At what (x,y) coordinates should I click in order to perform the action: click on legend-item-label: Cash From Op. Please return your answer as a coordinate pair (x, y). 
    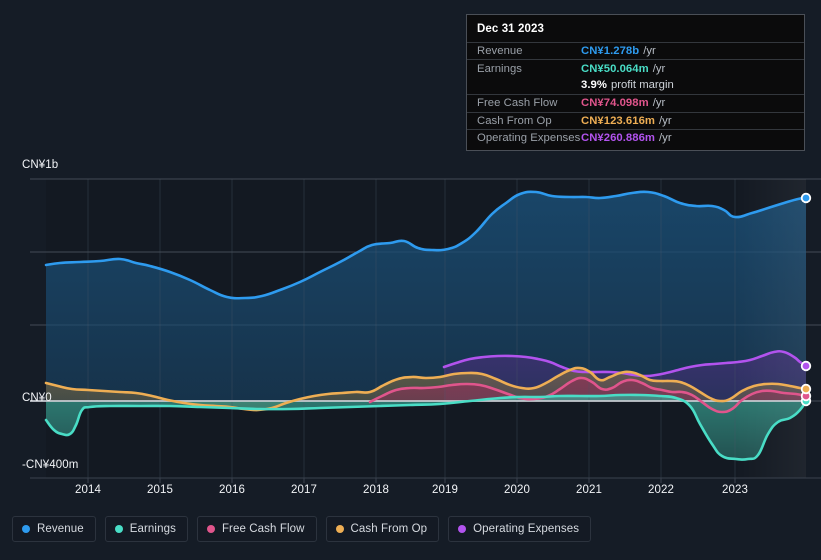
    Looking at the image, I should click on (389, 529).